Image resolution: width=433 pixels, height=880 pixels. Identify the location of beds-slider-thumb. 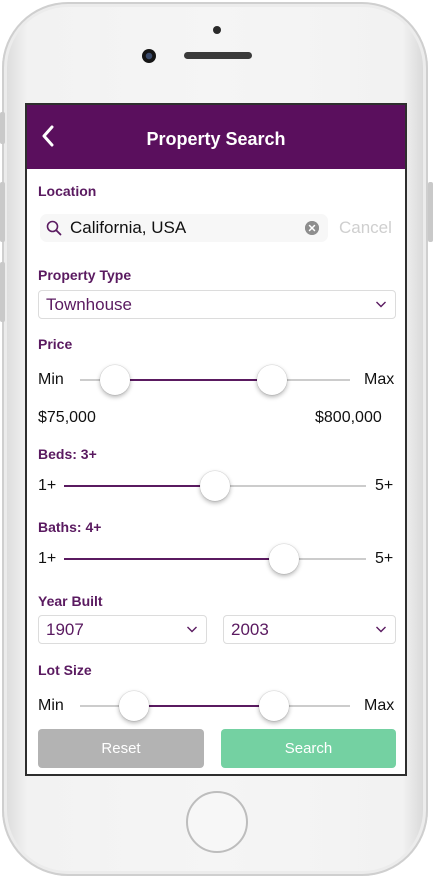
(215, 486).